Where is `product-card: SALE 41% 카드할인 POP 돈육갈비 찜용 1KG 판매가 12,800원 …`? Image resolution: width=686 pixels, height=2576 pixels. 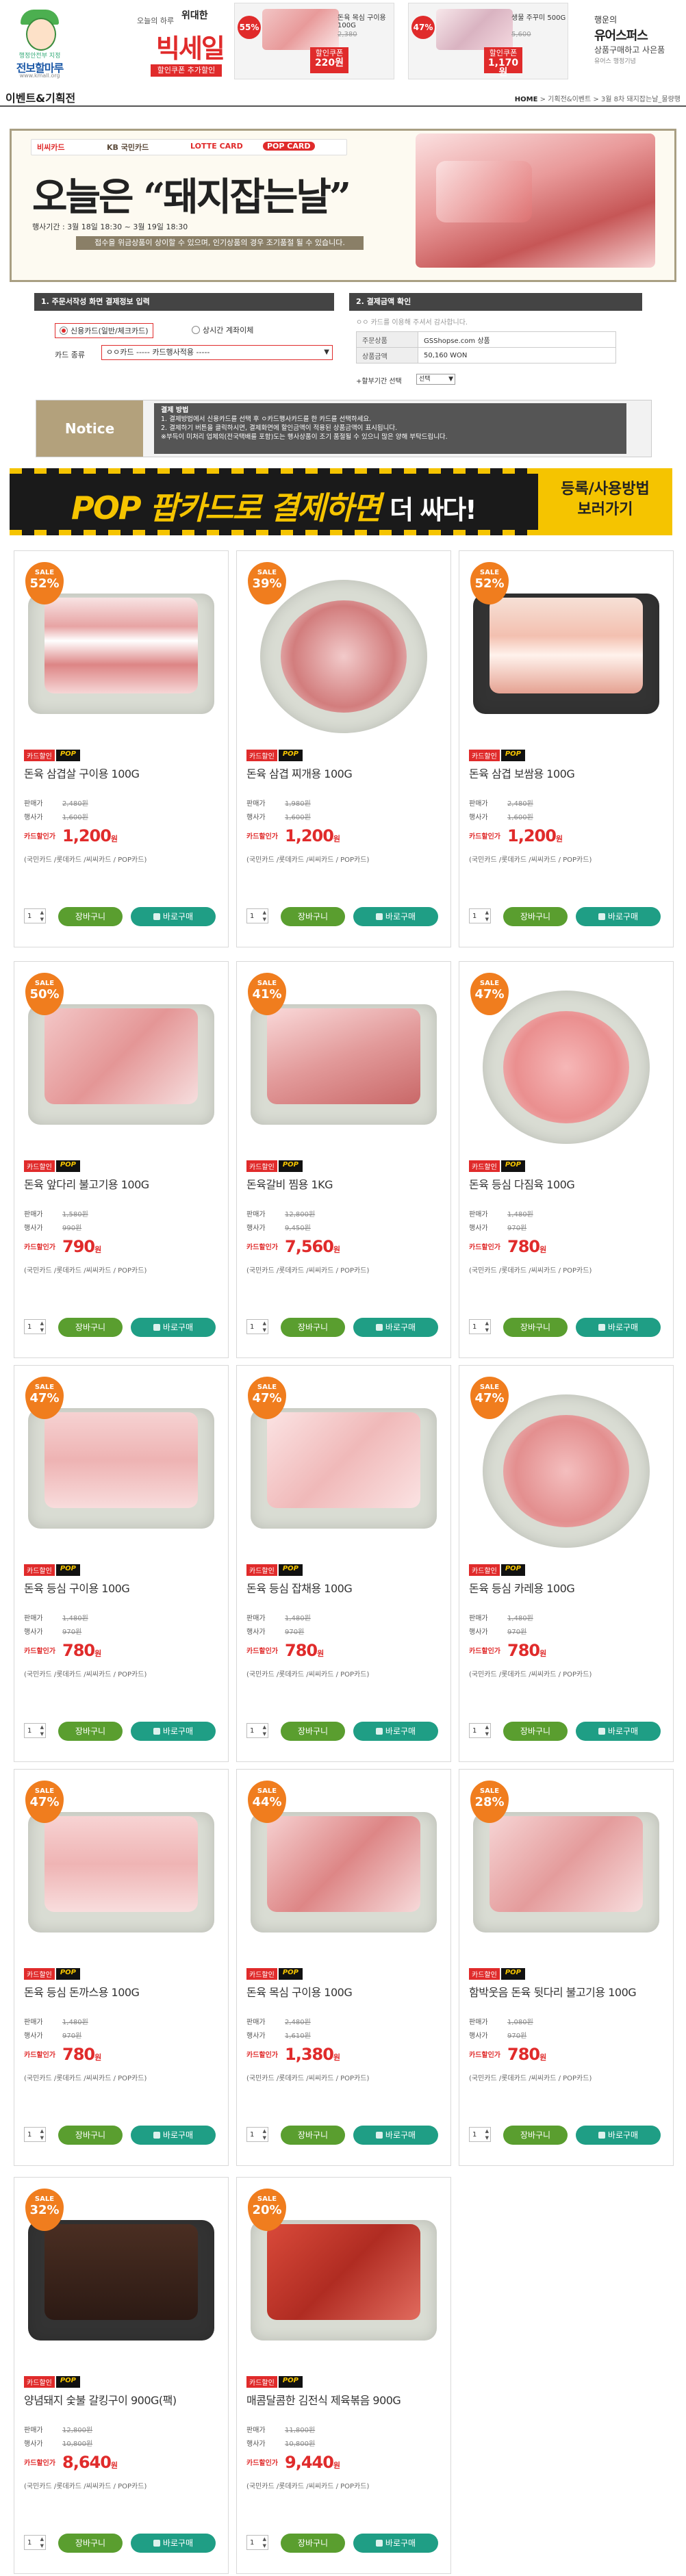 product-card: SALE 41% 카드할인 POP 돈육갈비 찜용 1KG 판매가 12,800원 … is located at coordinates (343, 1159).